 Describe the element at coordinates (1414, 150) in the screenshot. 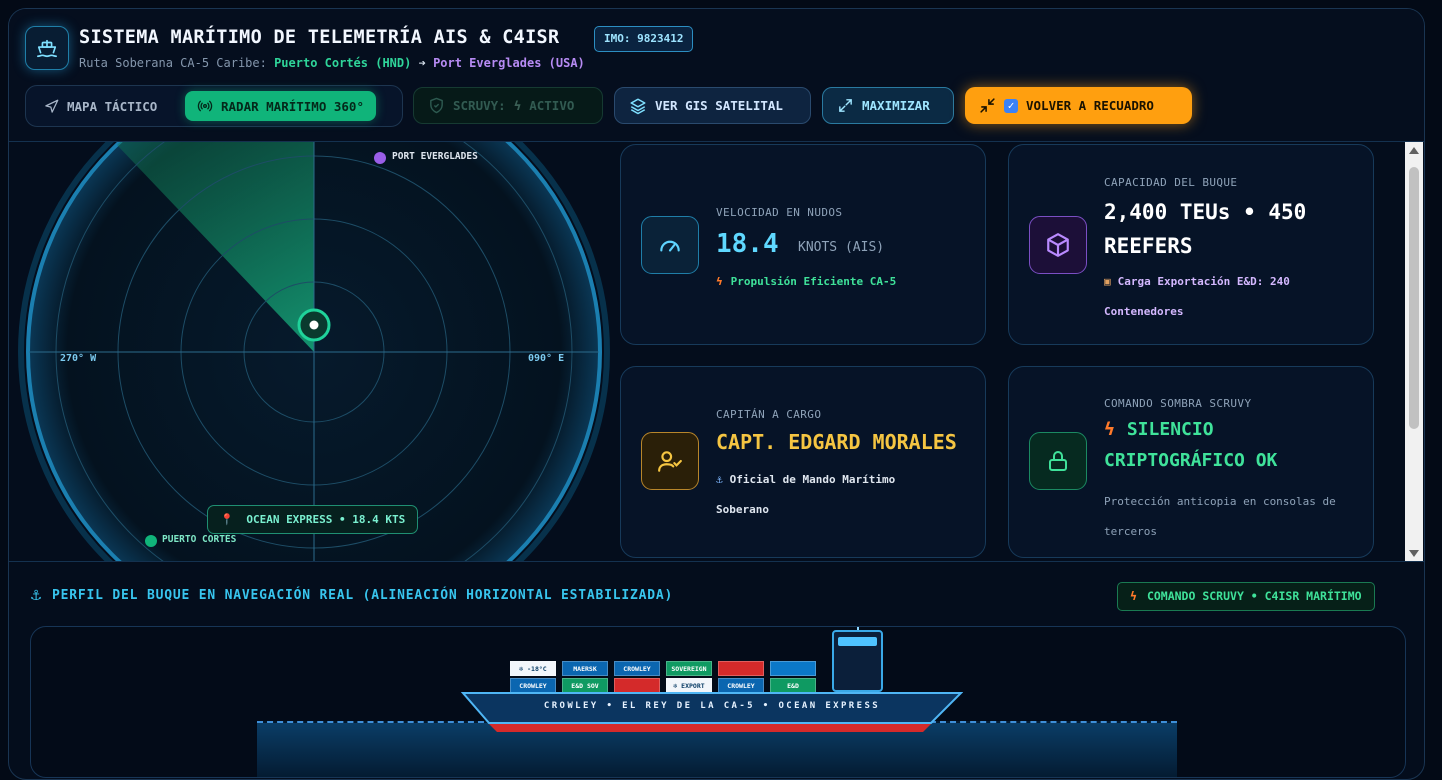

I see `scroll-up-icon` at that location.